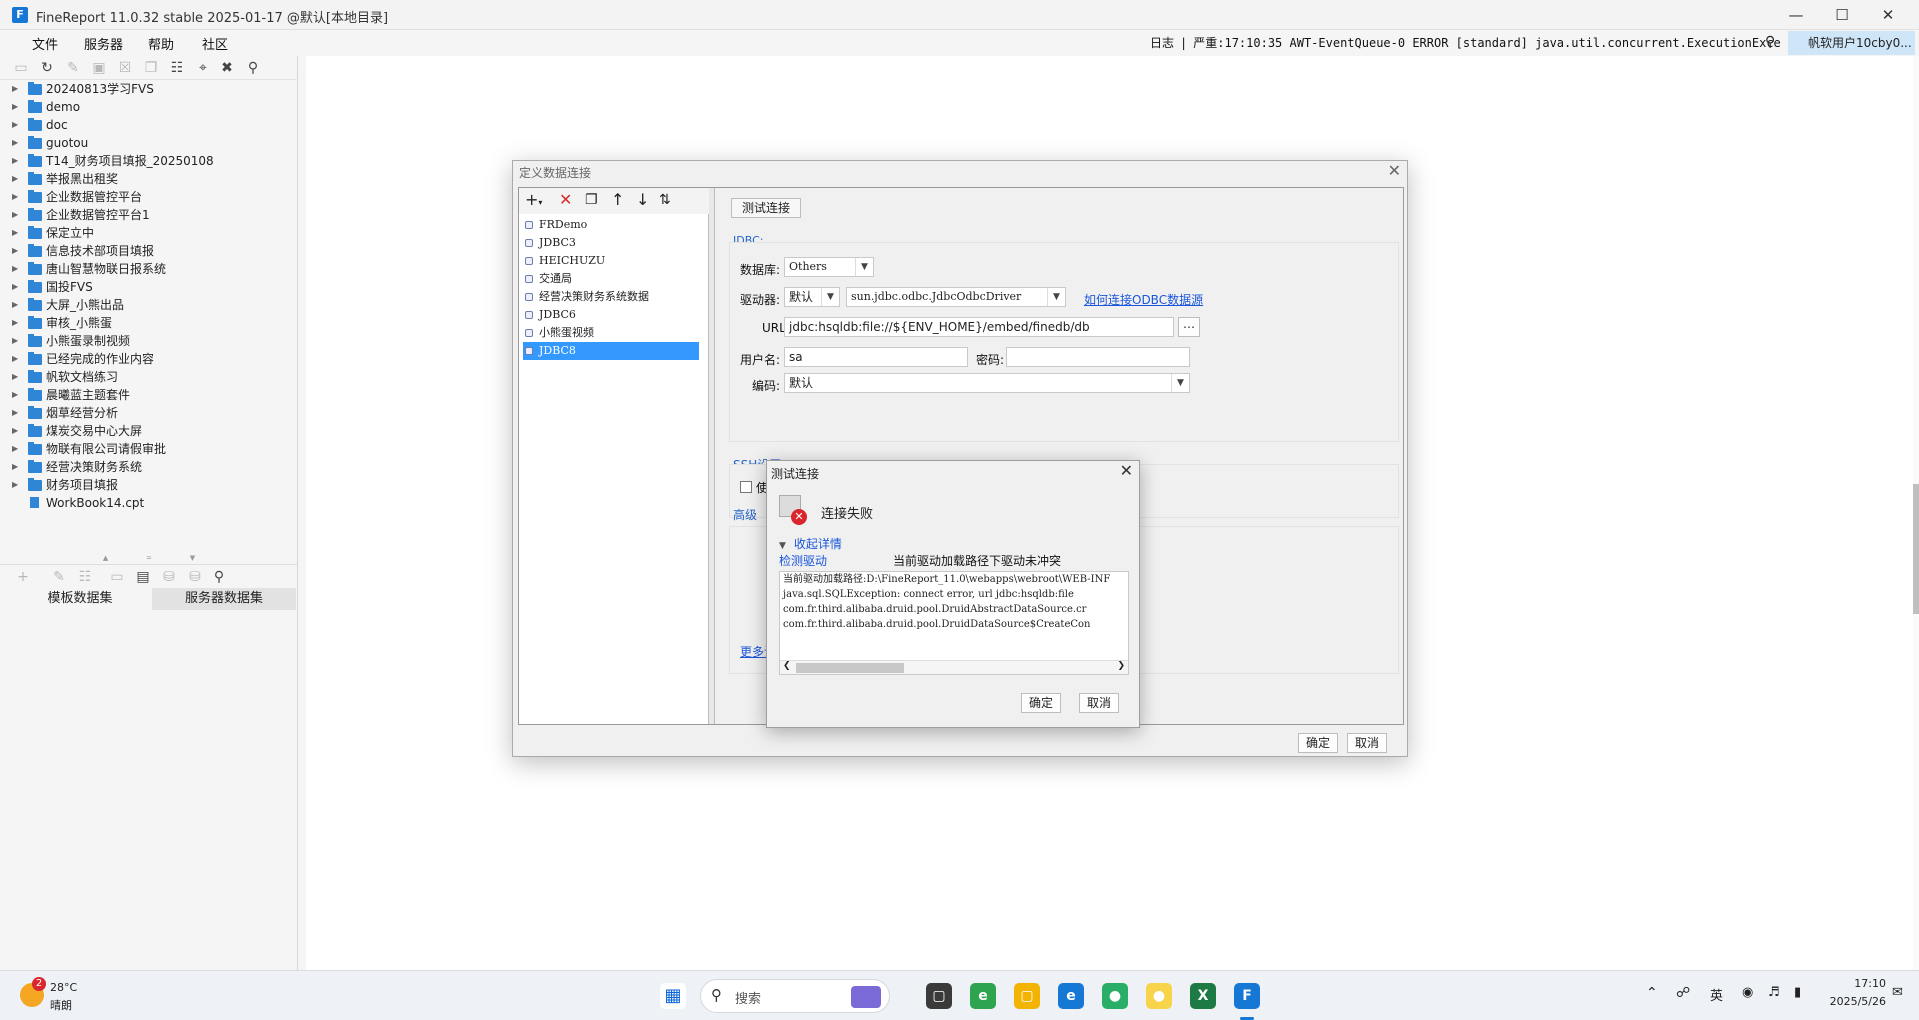 The width and height of the screenshot is (1919, 1020). What do you see at coordinates (876, 357) in the screenshot?
I see `username-input: sa` at bounding box center [876, 357].